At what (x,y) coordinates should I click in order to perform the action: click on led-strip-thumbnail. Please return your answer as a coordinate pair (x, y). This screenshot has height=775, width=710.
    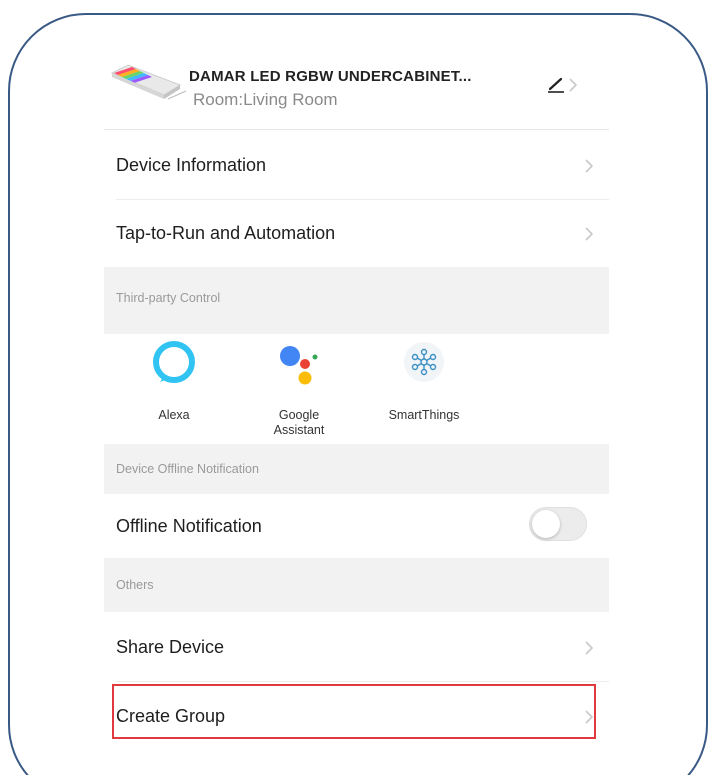
    Looking at the image, I should click on (148, 82).